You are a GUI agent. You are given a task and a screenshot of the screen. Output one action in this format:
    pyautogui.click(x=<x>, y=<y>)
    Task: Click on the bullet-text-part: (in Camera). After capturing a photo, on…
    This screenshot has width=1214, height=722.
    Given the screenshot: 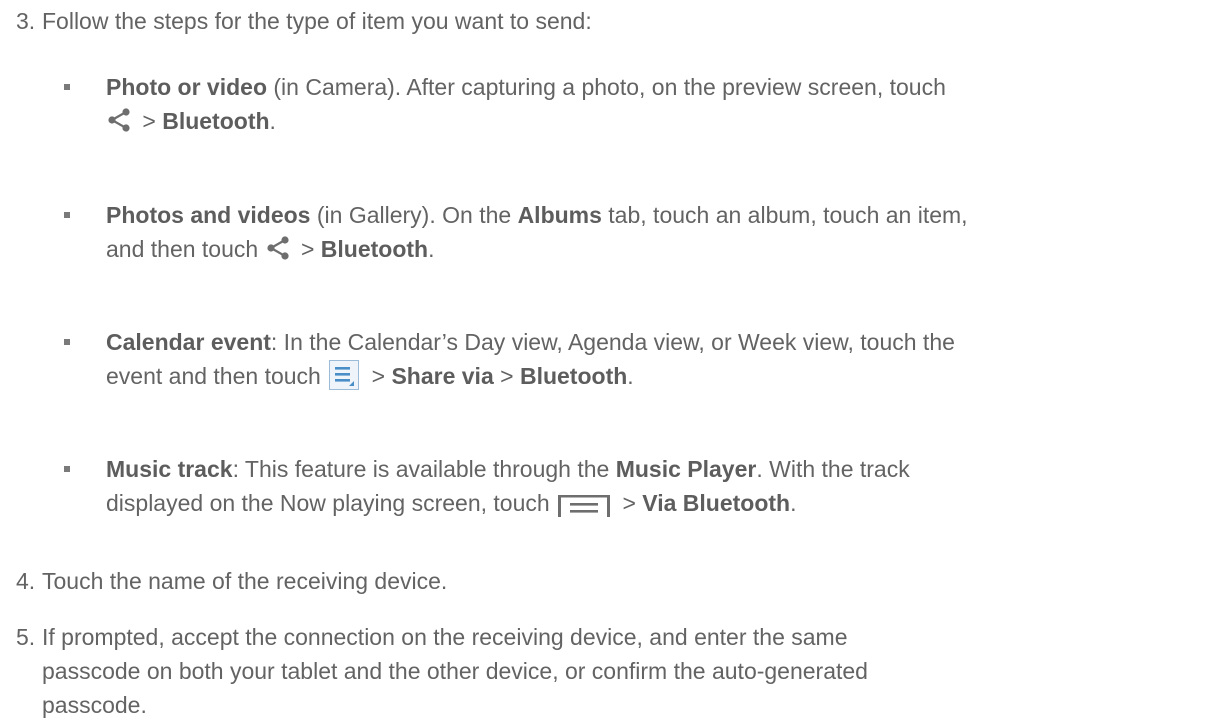 What is the action you would take?
    pyautogui.click(x=606, y=87)
    